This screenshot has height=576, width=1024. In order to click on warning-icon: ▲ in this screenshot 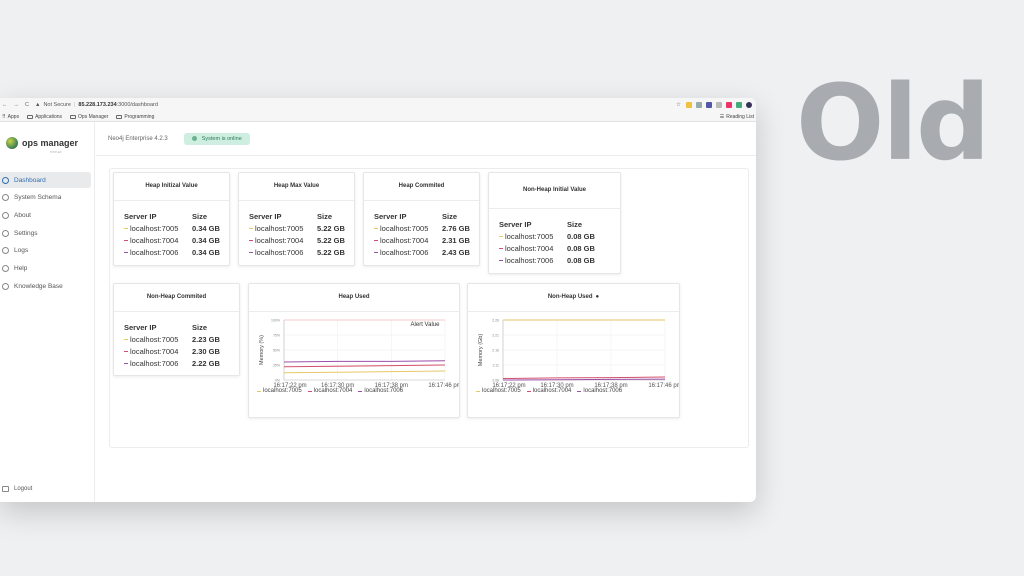, I will do `click(37, 105)`.